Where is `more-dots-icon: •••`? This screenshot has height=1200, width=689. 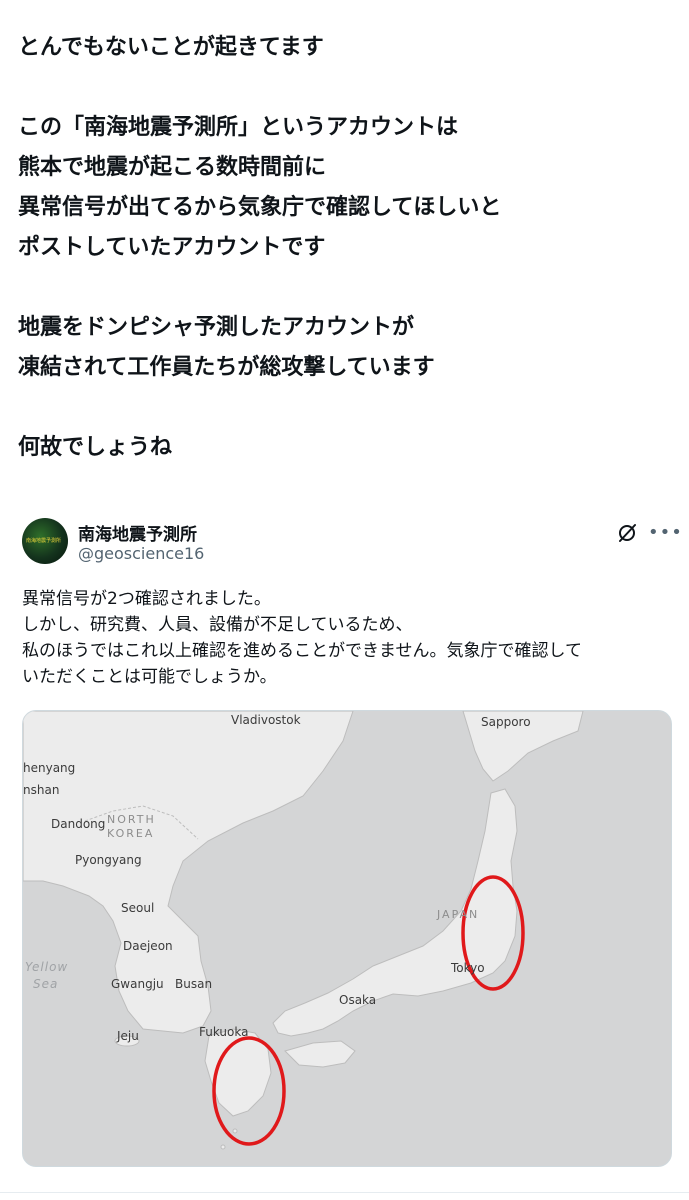
more-dots-icon: ••• is located at coordinates (665, 532).